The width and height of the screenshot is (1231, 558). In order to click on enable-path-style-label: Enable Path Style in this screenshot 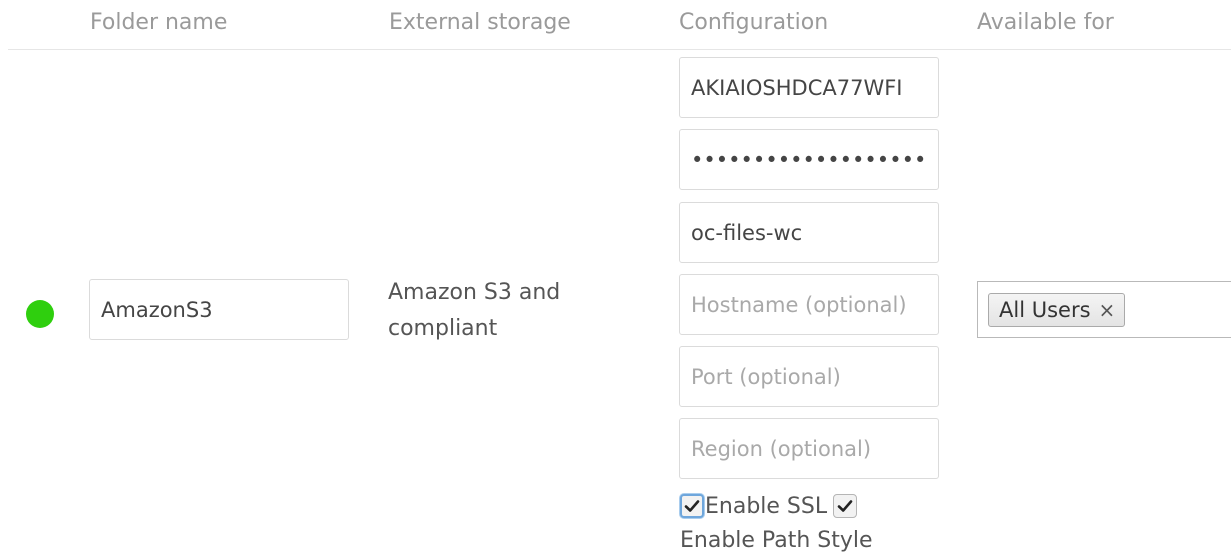, I will do `click(776, 540)`.